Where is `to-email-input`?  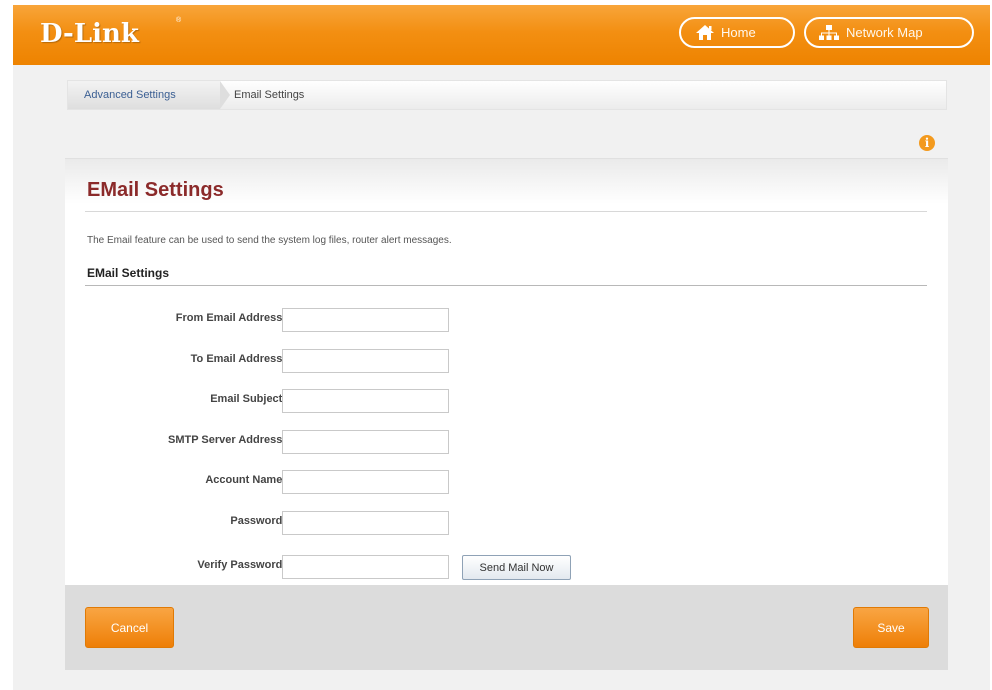
to-email-input is located at coordinates (365, 361).